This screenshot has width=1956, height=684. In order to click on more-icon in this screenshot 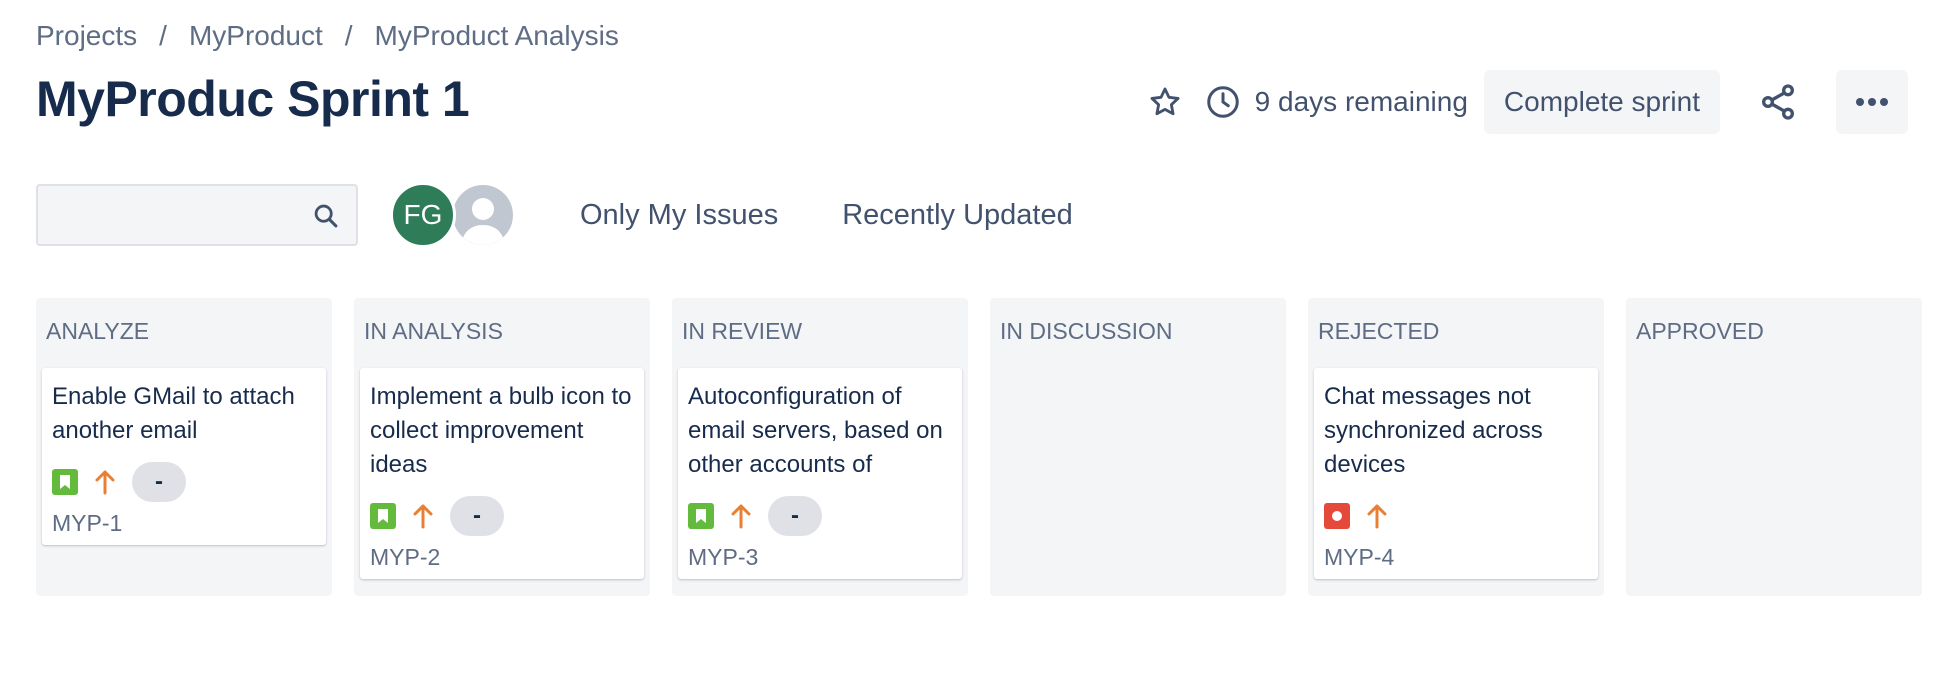, I will do `click(1872, 102)`.